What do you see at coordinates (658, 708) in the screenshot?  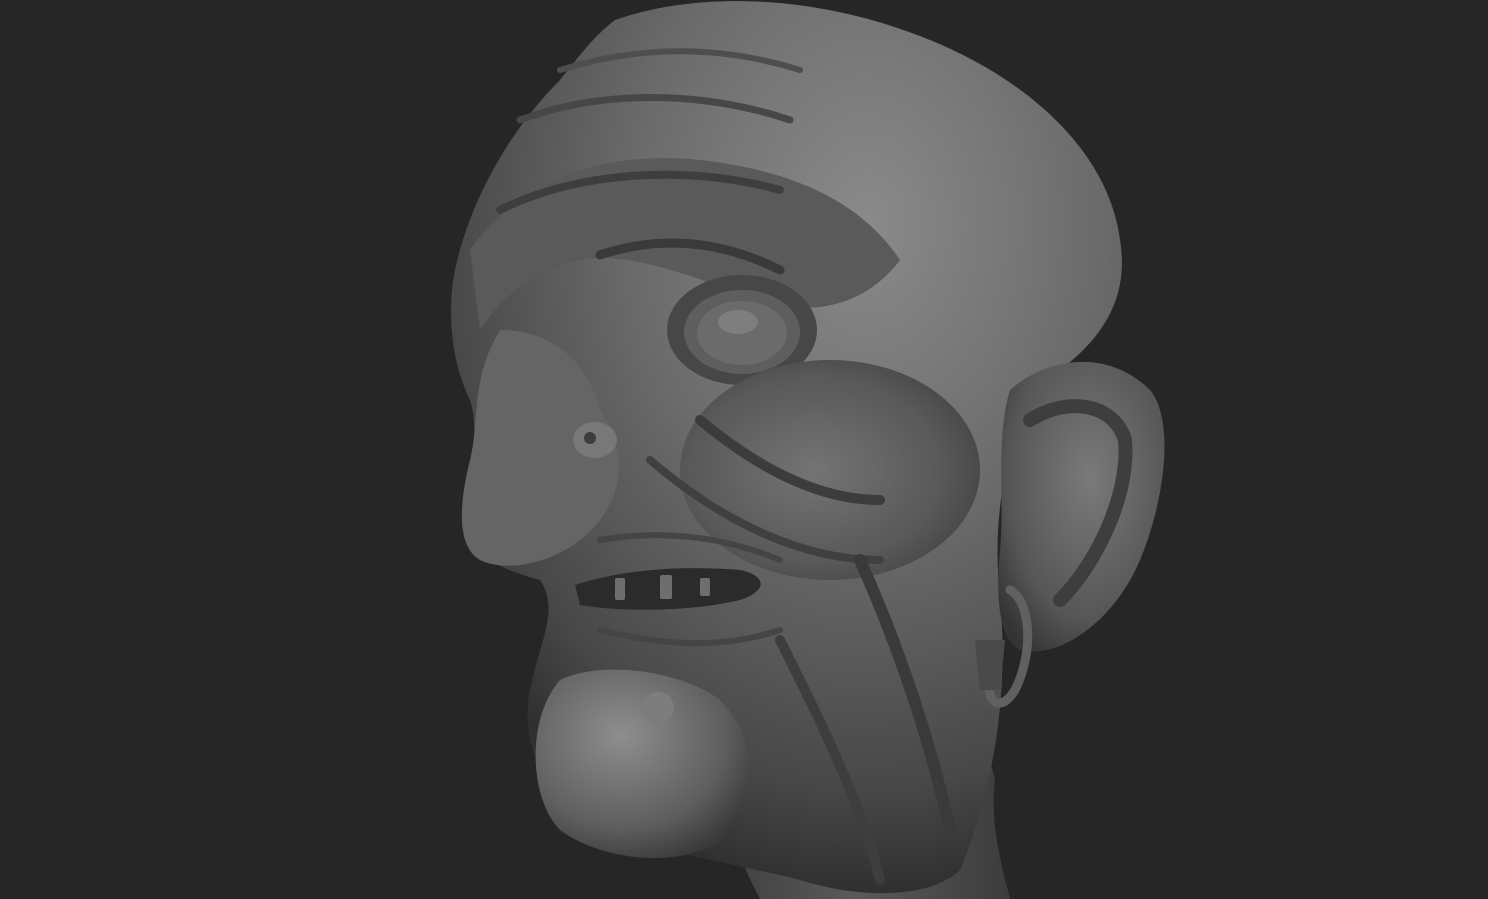 I see `chin-wart` at bounding box center [658, 708].